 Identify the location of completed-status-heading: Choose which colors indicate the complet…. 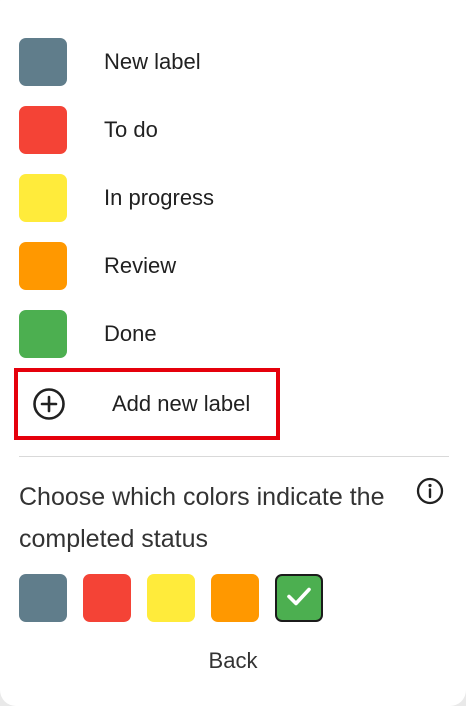
(202, 518).